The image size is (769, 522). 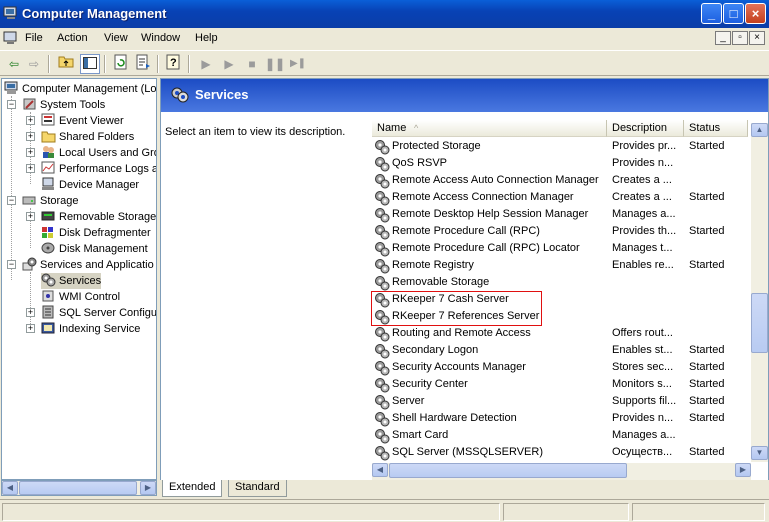 What do you see at coordinates (562, 384) in the screenshot?
I see `service-row: Security Center Monitors s... Started` at bounding box center [562, 384].